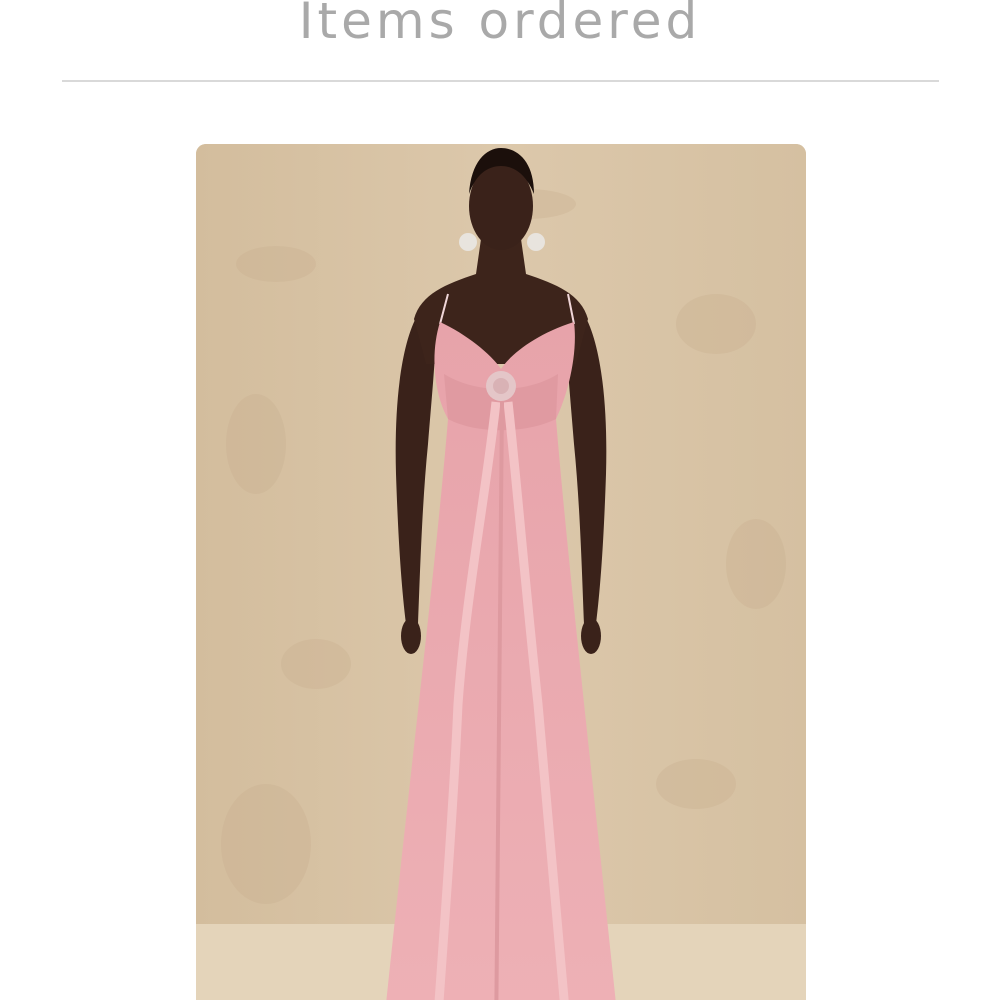  Describe the element at coordinates (536, 242) in the screenshot. I see `right-earring` at that location.